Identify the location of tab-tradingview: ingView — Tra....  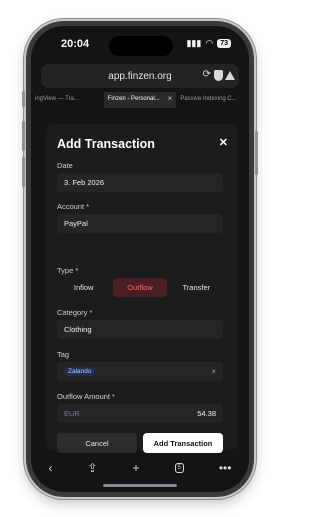
(67, 100).